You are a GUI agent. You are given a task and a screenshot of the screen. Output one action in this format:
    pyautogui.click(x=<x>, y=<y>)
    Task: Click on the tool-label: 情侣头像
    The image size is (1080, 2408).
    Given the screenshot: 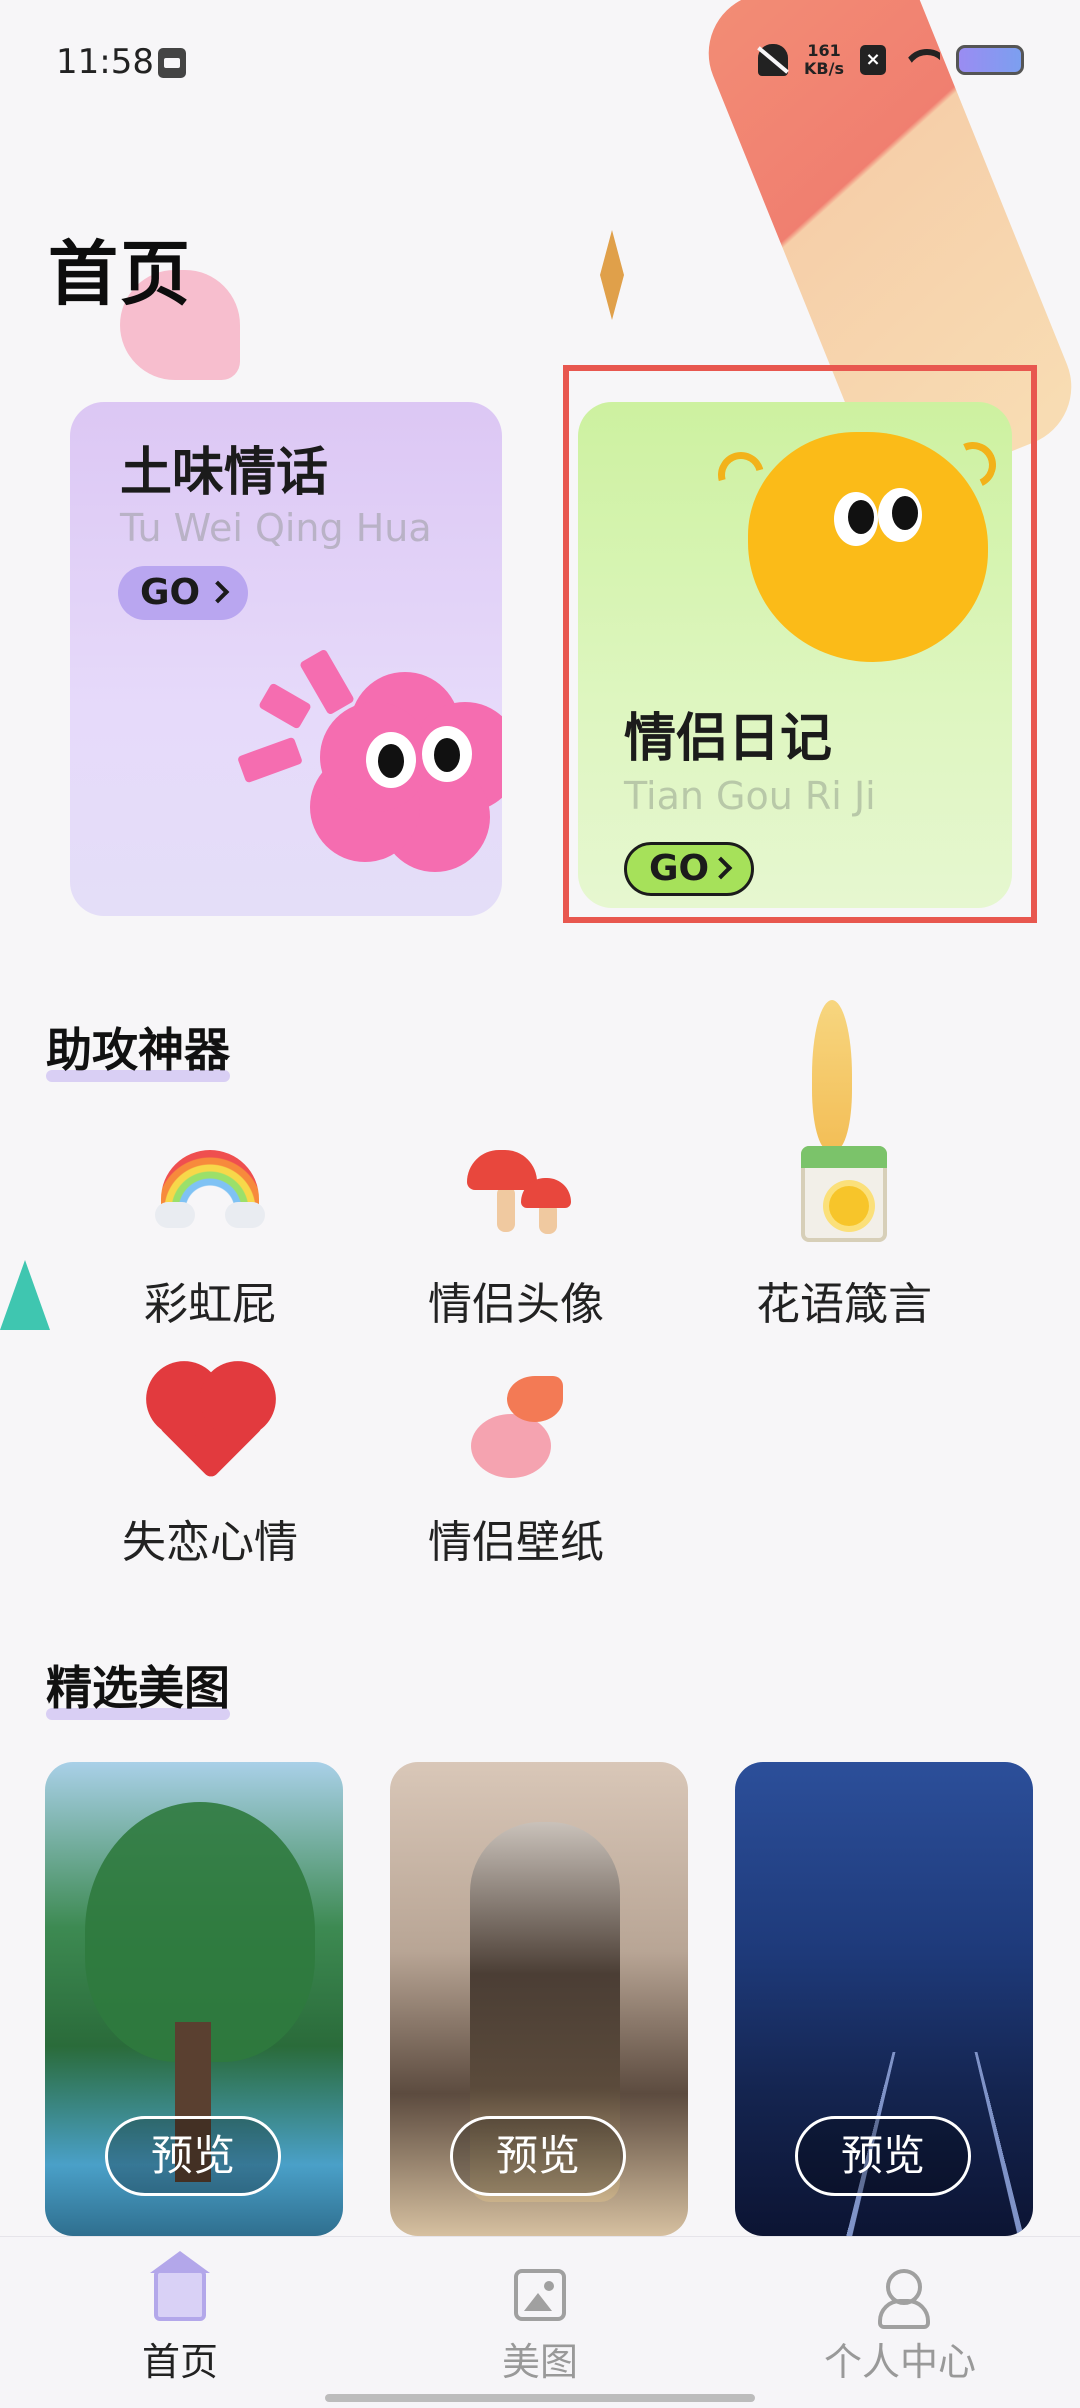 What is the action you would take?
    pyautogui.click(x=516, y=1304)
    